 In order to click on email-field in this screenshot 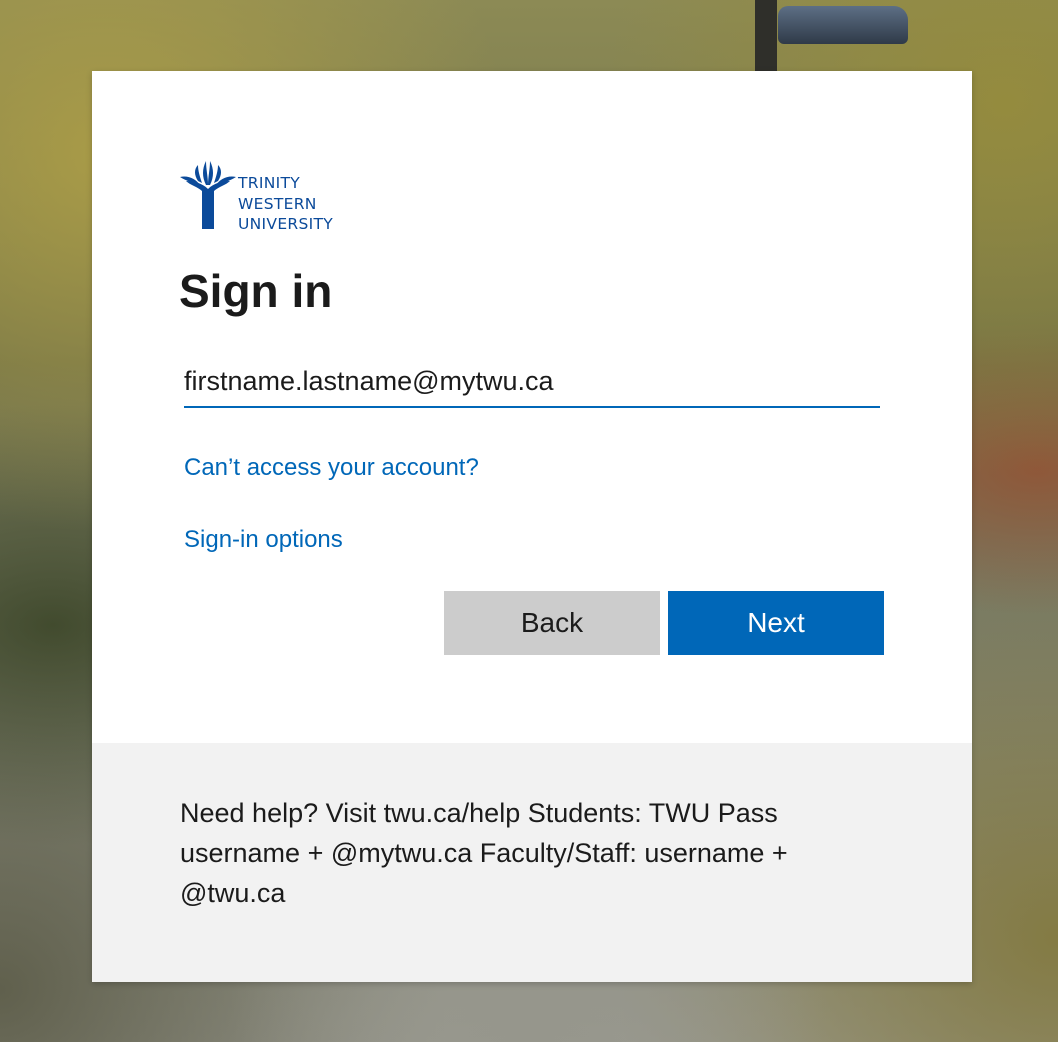, I will do `click(532, 382)`.